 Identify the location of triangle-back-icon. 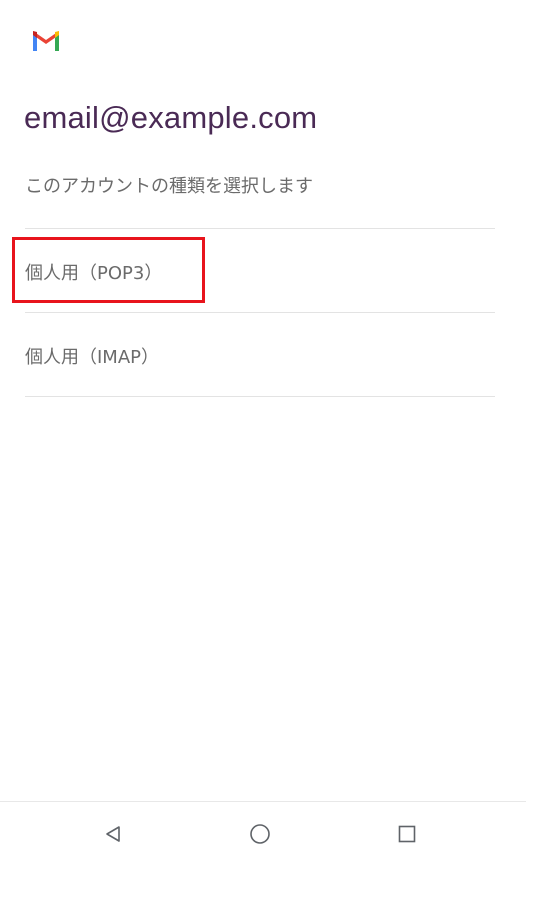
(113, 834).